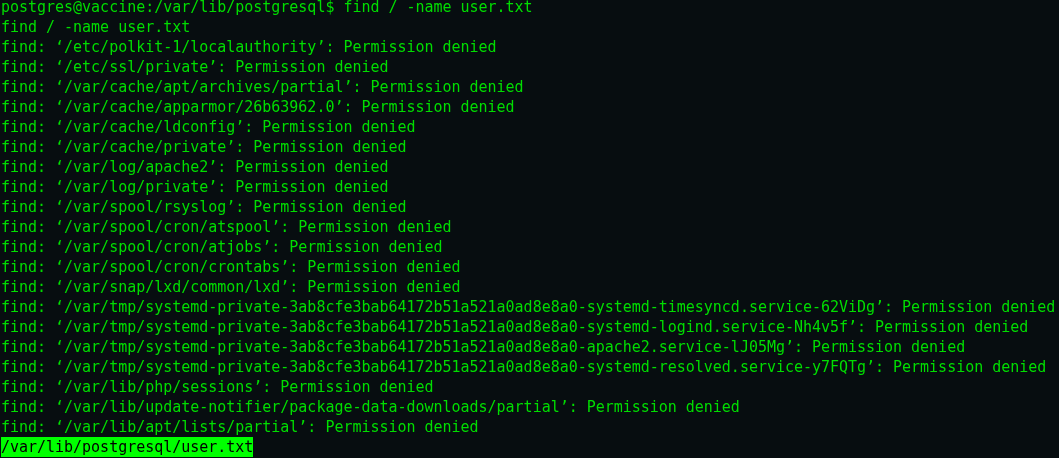 This screenshot has height=458, width=1059. Describe the element at coordinates (528, 307) in the screenshot. I see `output-line: find: ‘/var/tmp/systemd-private-3ab8cfe3bab64172b51a521a0ad8e8a0-systemd-timesyncd.service-62ViDg’: Permission denied` at that location.